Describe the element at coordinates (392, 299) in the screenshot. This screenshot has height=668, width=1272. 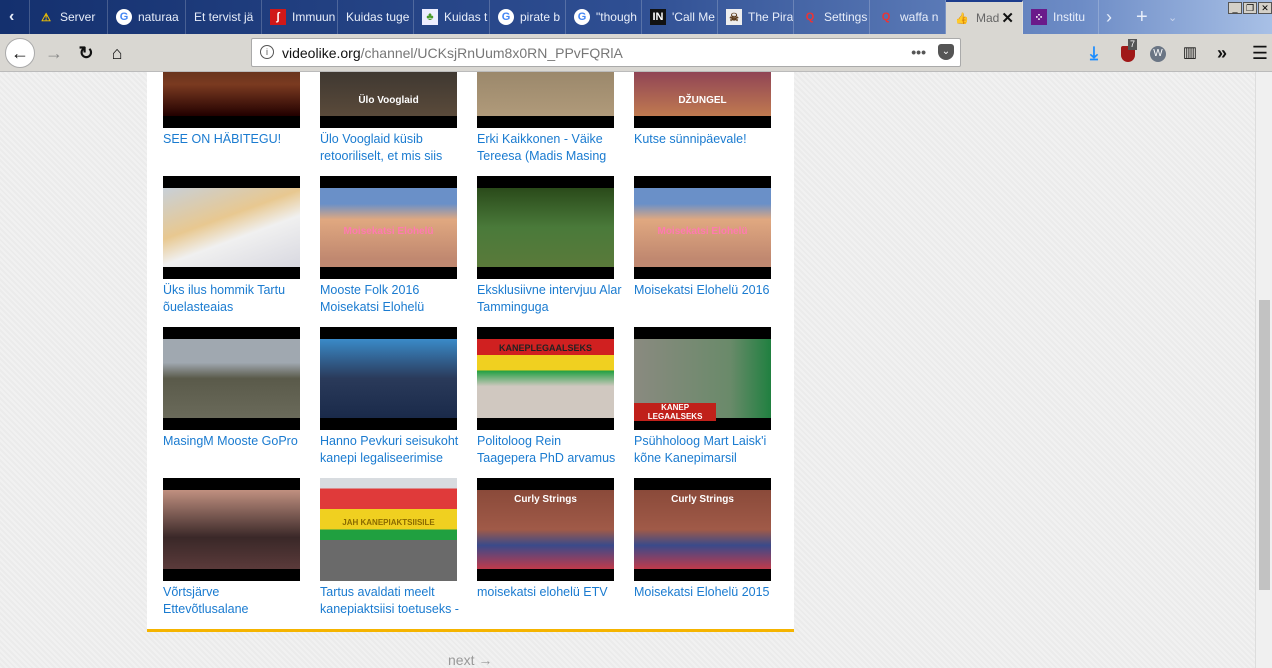
I see `video-title-link: Mooste Folk 2016 Moisekatsi Elohelü` at that location.